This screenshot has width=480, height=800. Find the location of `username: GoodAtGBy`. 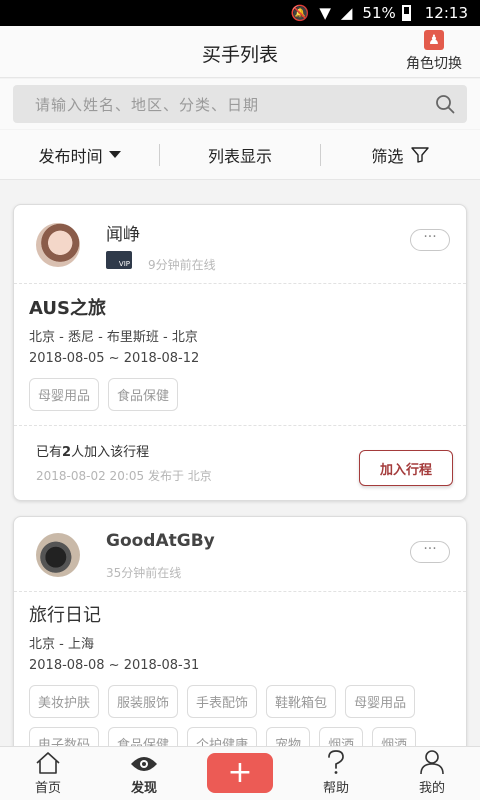

username: GoodAtGBy is located at coordinates (160, 541).